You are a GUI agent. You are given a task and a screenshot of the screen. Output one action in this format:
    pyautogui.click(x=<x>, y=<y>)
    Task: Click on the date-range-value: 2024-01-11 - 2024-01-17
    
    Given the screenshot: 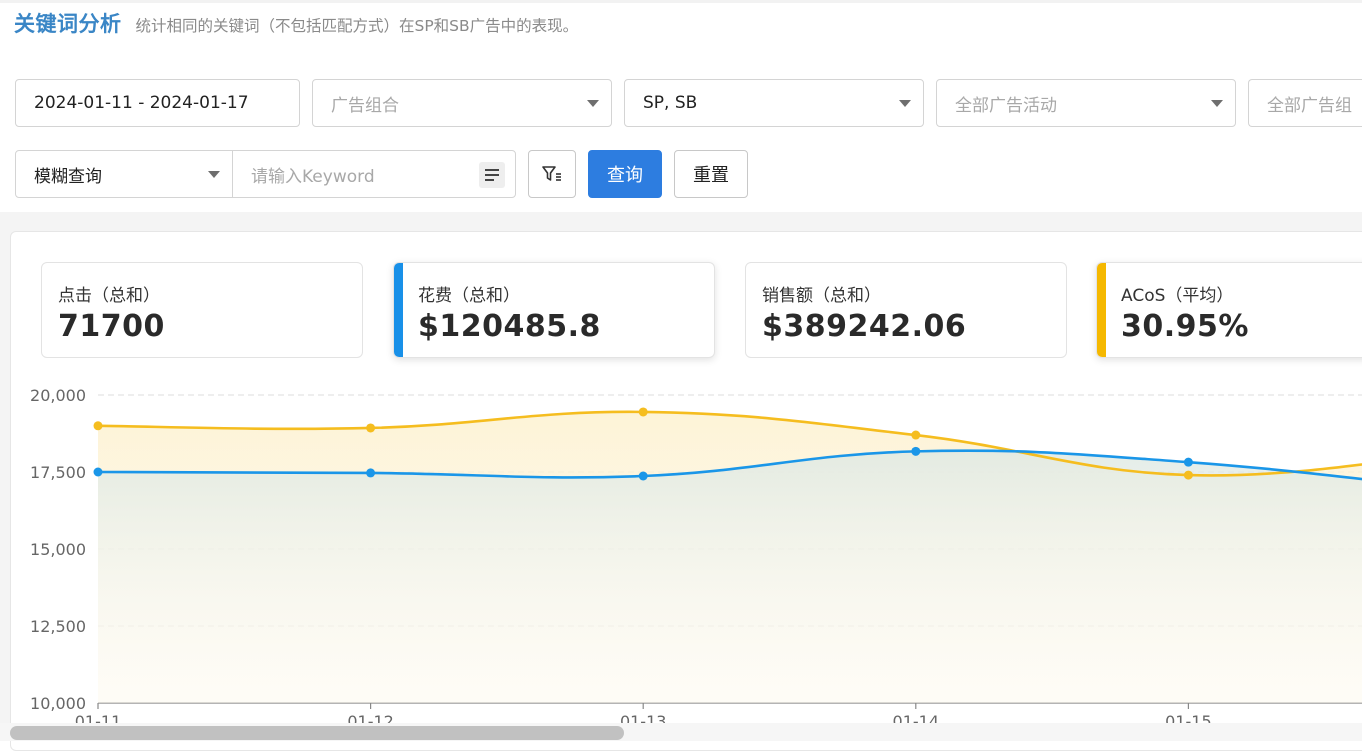 What is the action you would take?
    pyautogui.click(x=141, y=103)
    